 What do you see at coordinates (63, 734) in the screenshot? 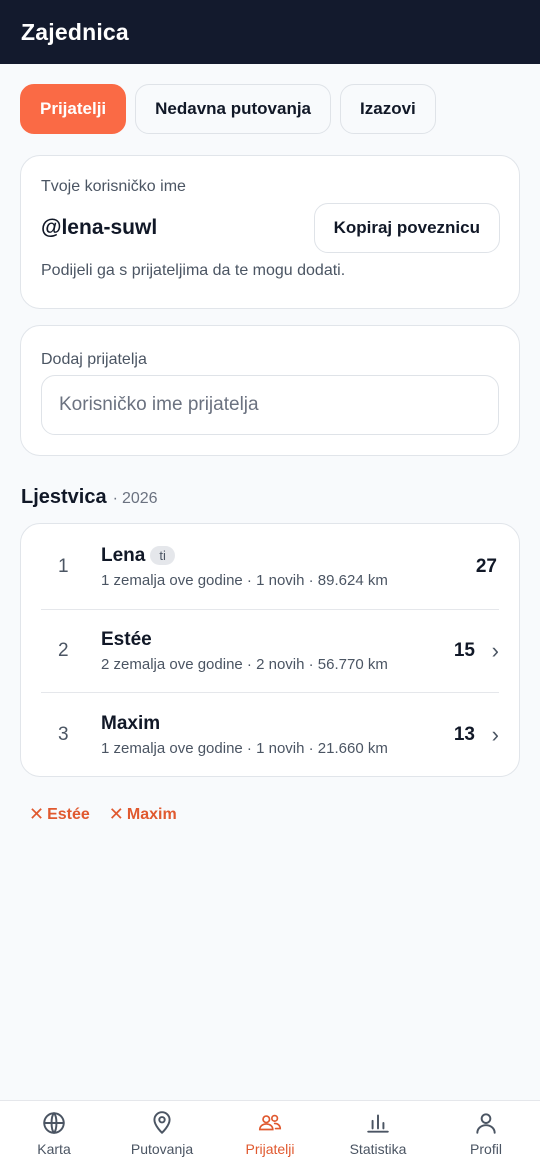
I see `rank: 3` at bounding box center [63, 734].